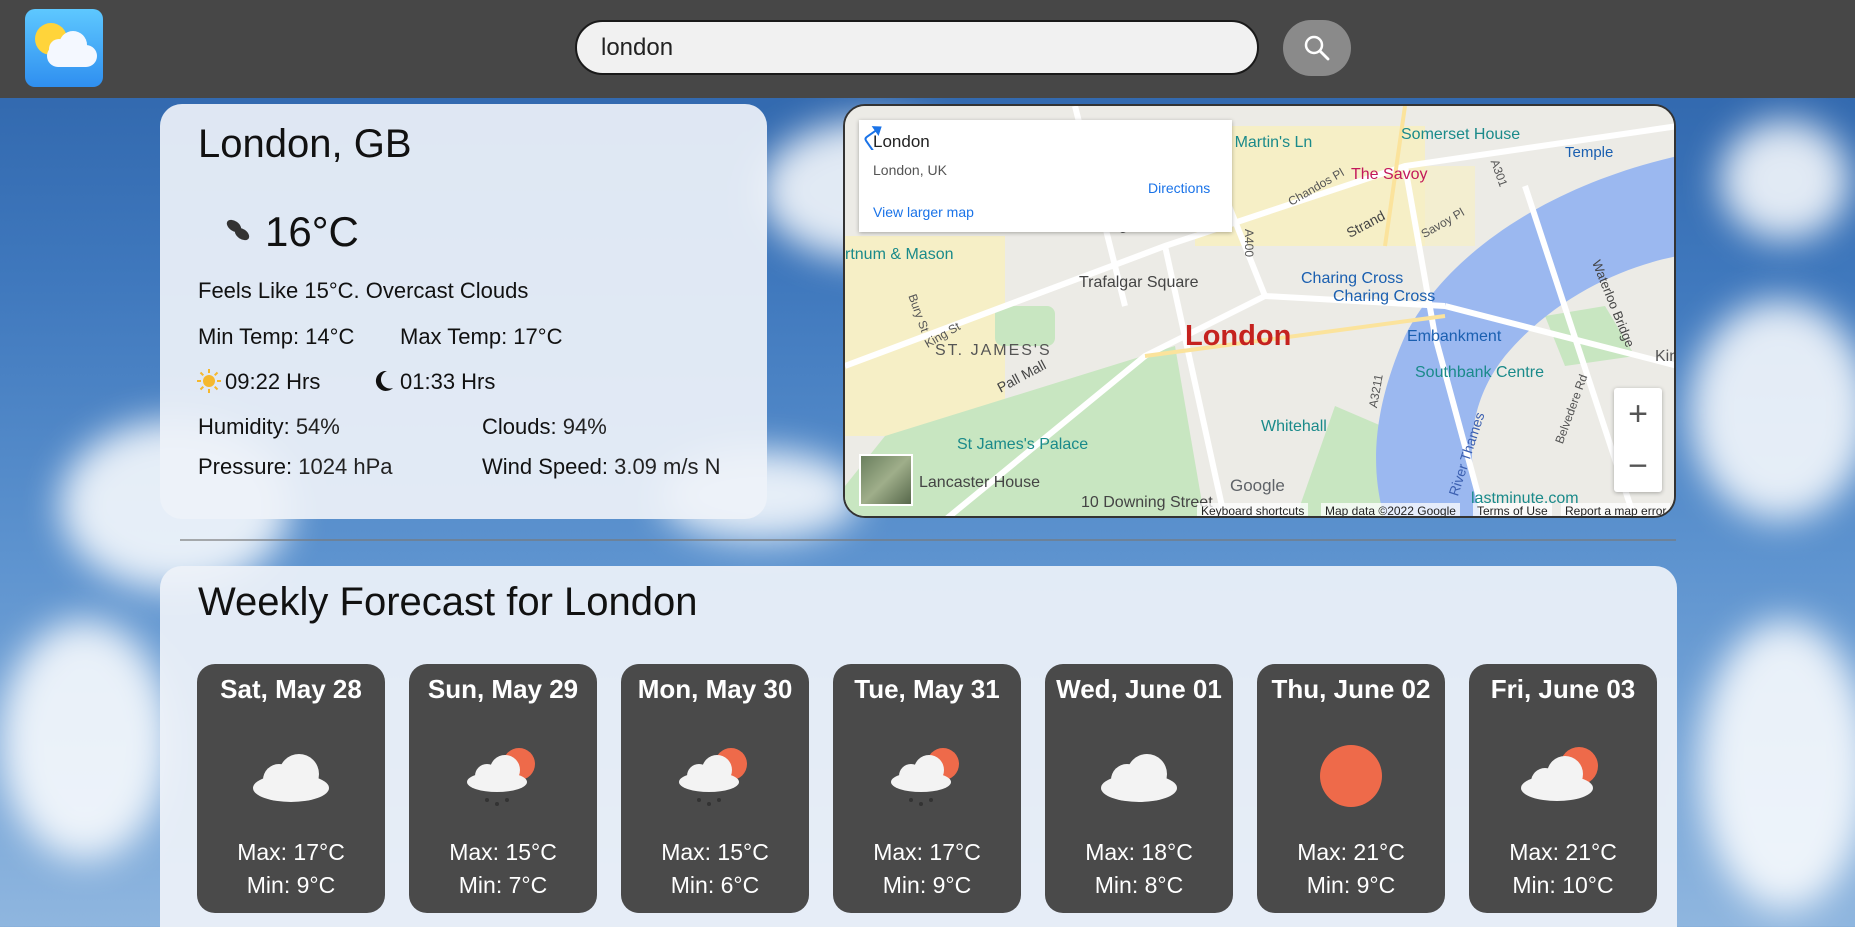 This screenshot has width=1855, height=927. I want to click on moon-icon, so click(384, 380).